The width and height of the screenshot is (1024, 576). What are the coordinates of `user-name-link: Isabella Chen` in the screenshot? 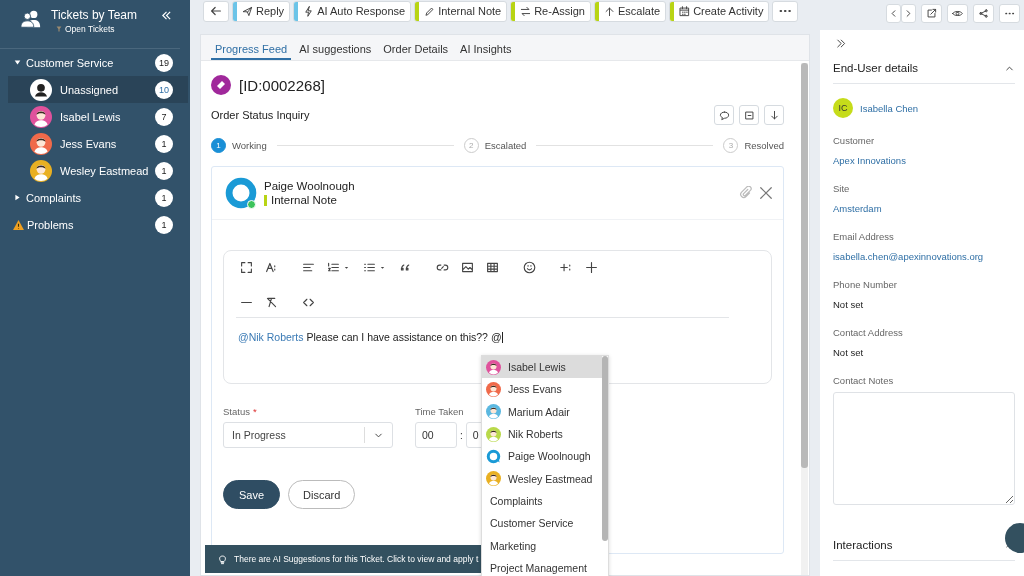 It's located at (889, 108).